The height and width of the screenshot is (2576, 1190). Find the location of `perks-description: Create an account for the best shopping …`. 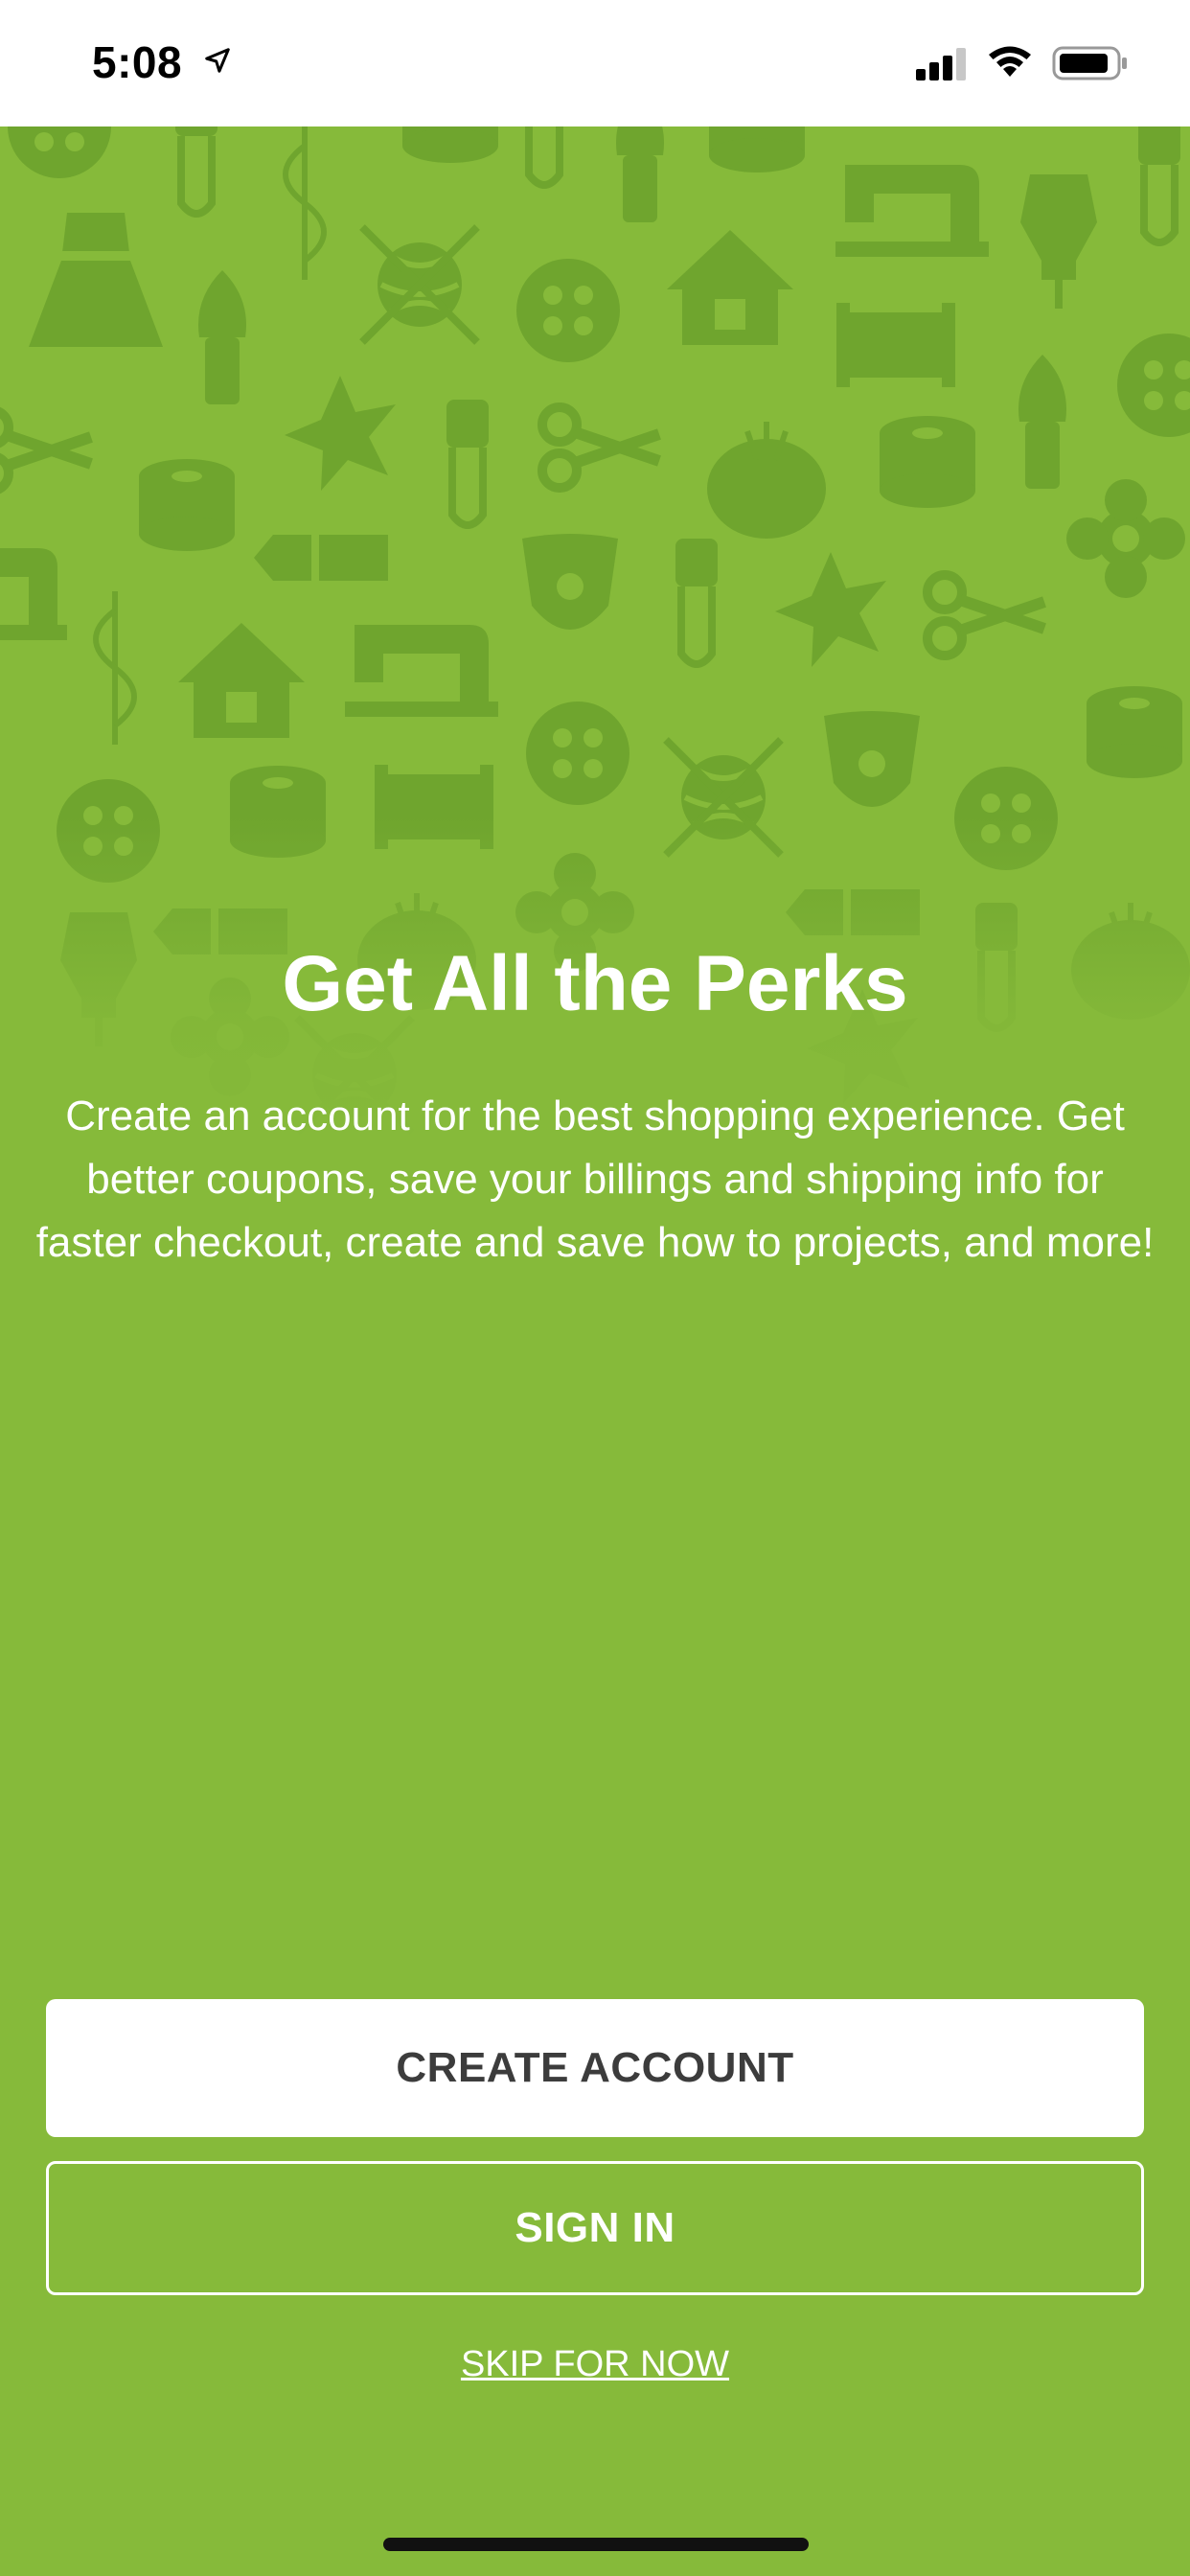

perks-description: Create an account for the best shopping … is located at coordinates (595, 1179).